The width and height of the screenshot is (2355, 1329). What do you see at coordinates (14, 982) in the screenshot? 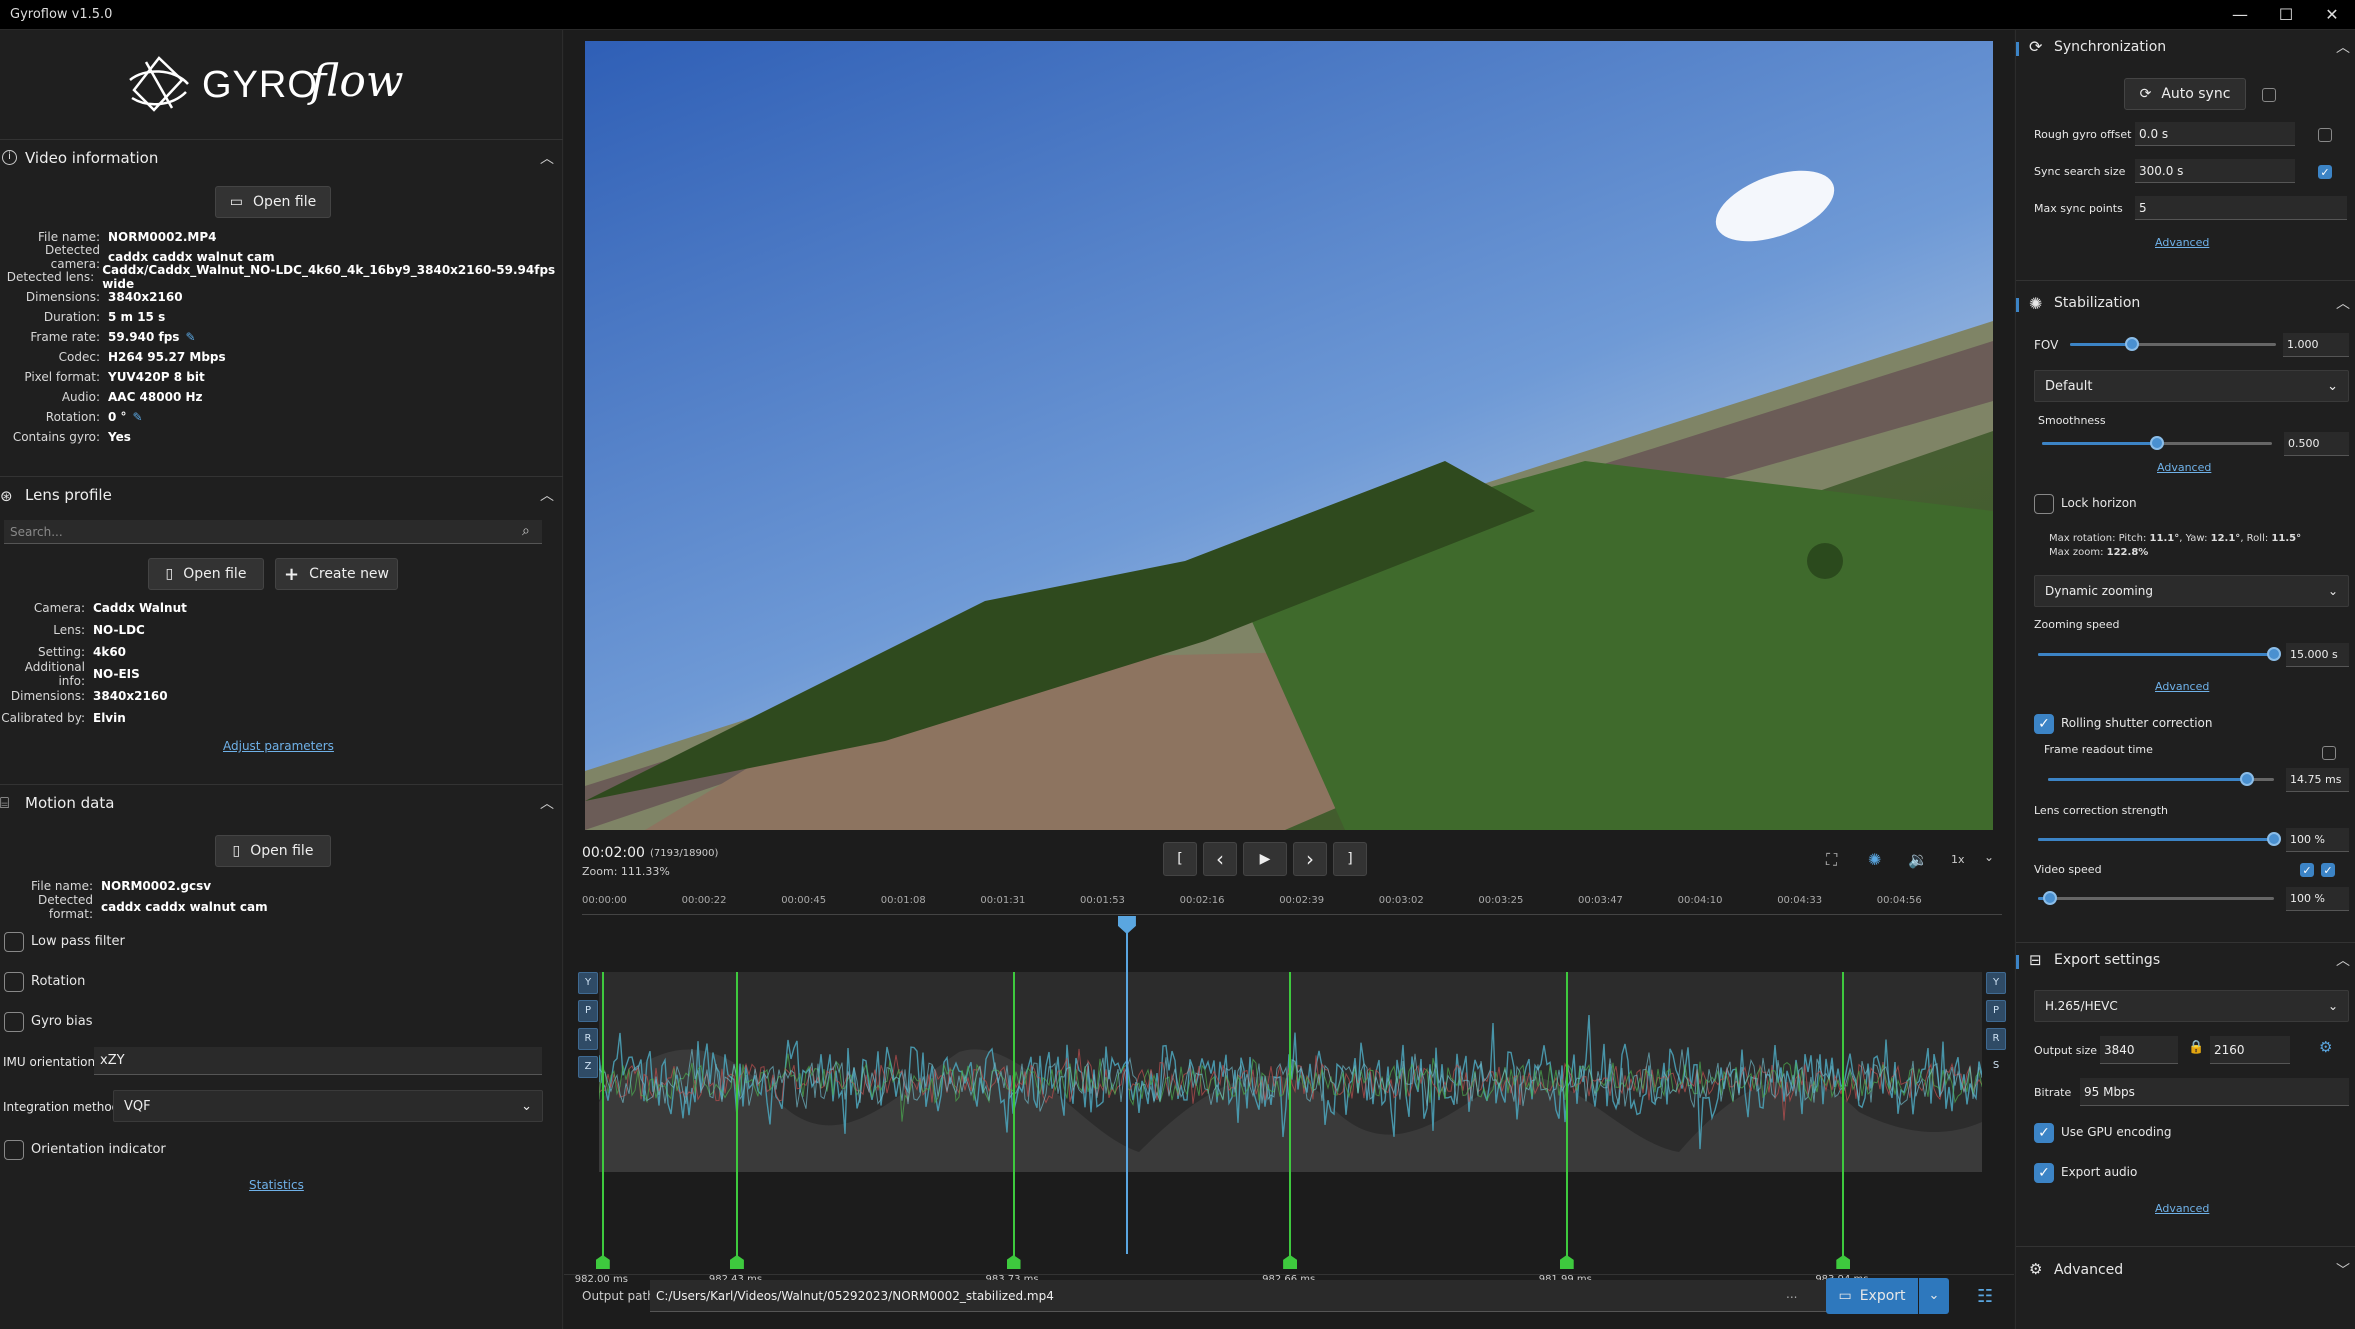
I see `rotation-checkbox` at bounding box center [14, 982].